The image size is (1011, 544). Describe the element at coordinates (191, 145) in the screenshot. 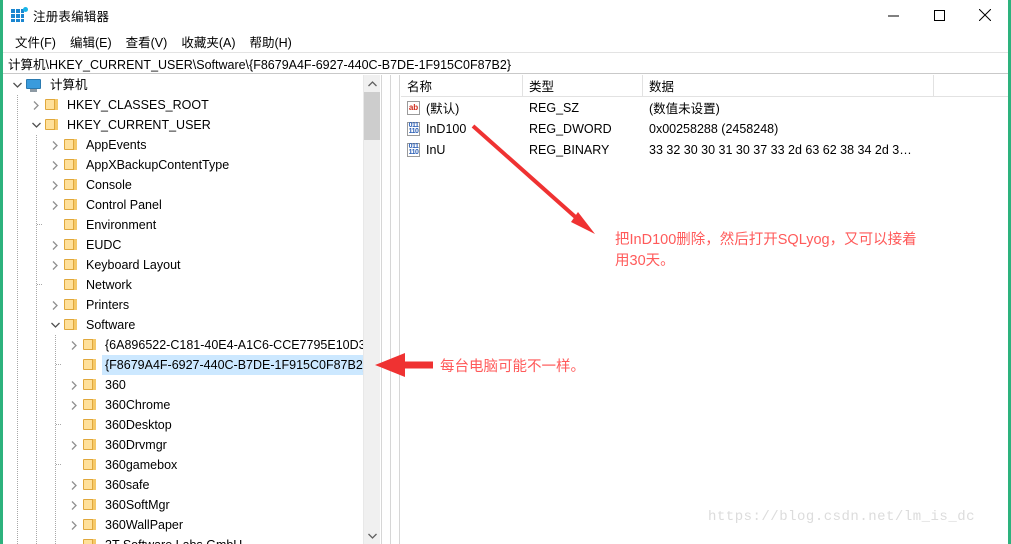

I see `tree-item: AppEvents` at that location.